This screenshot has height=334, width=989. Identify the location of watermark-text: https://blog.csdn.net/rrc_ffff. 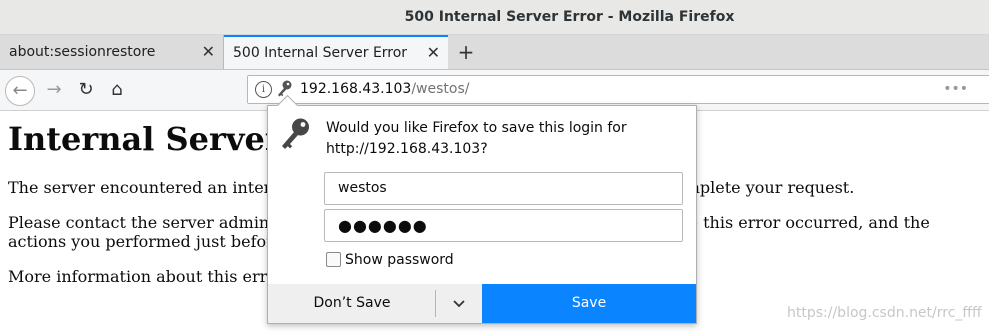
(884, 313).